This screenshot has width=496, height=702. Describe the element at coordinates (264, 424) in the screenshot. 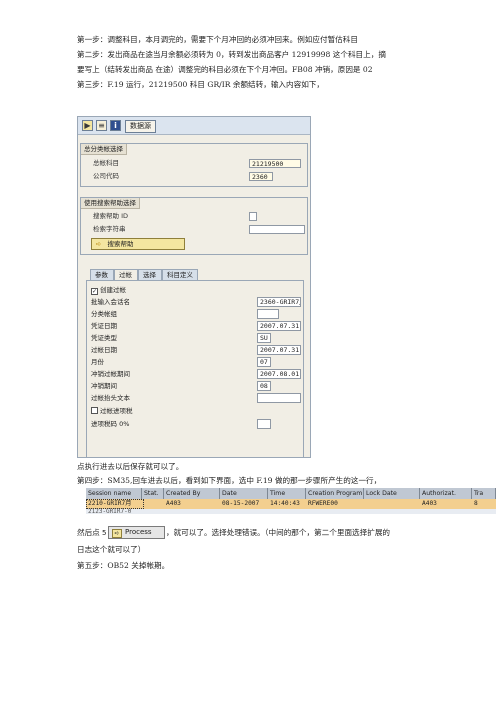

I see `tax-code-field` at that location.